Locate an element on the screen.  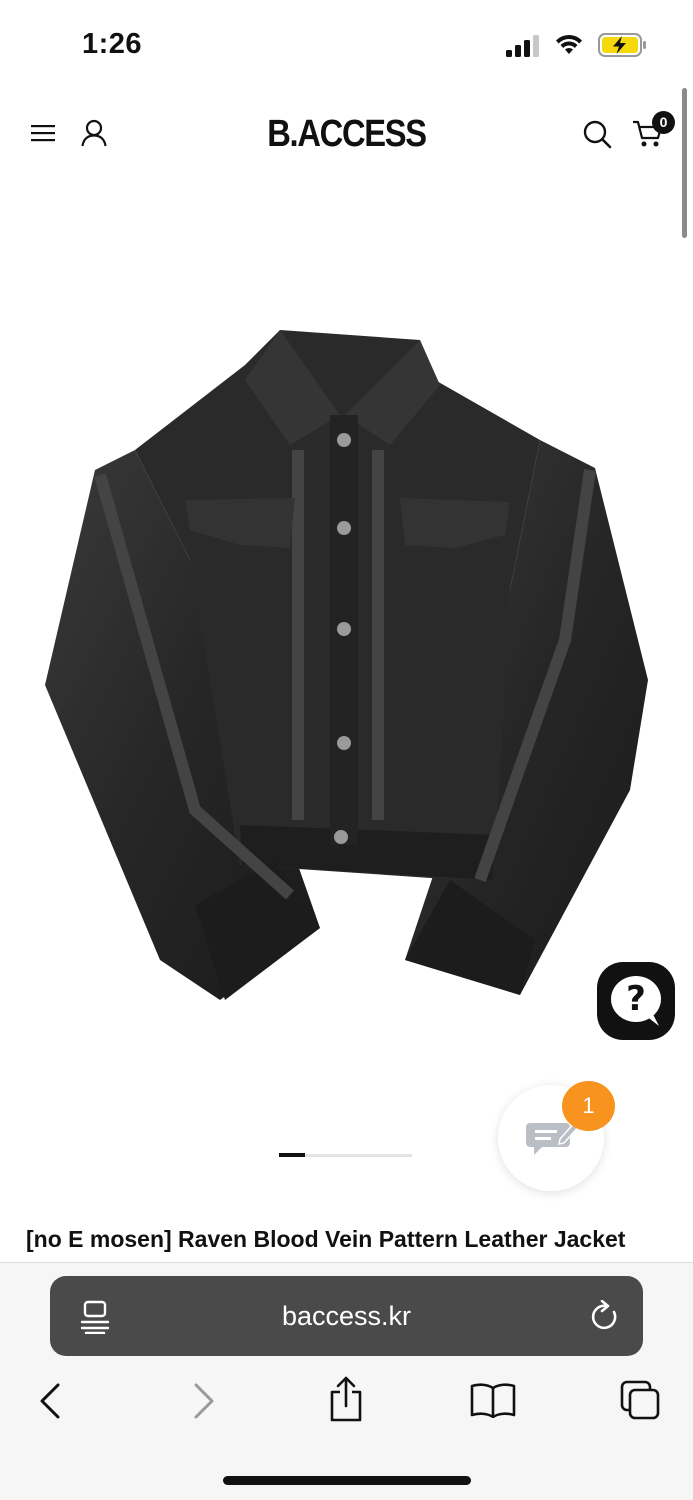
back-icon is located at coordinates (51, 1401).